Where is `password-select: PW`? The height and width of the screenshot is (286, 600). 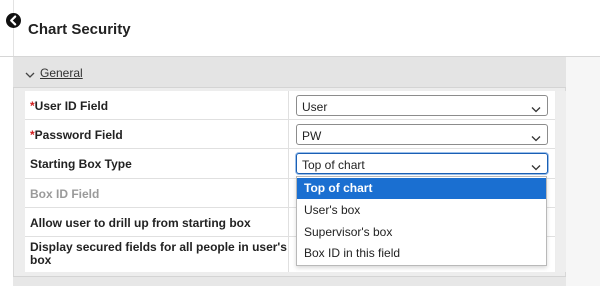 password-select: PW is located at coordinates (422, 134).